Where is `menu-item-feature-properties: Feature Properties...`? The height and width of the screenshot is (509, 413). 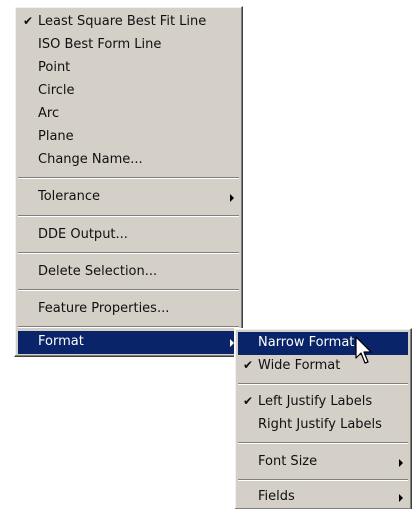 menu-item-feature-properties: Feature Properties... is located at coordinates (128, 309).